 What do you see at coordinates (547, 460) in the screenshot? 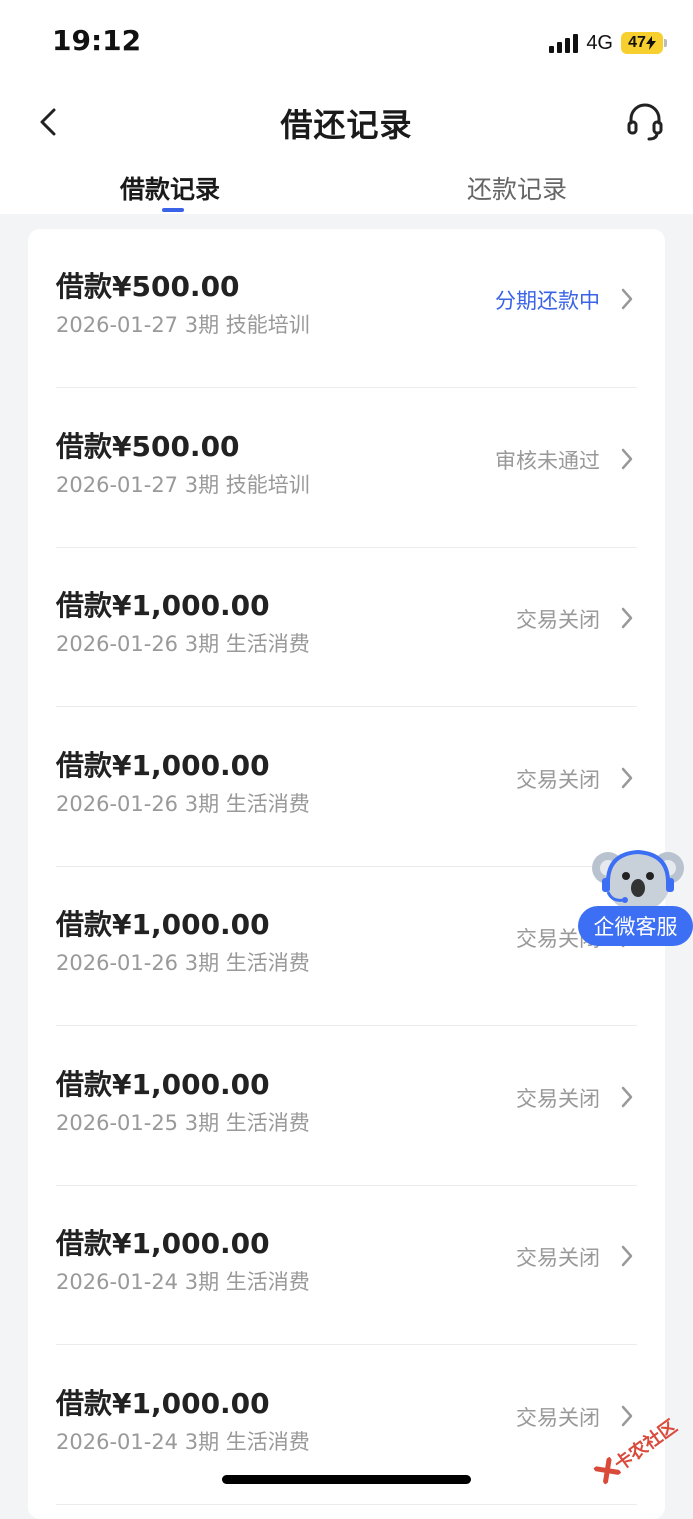
I see `record-status: 审核未通过` at bounding box center [547, 460].